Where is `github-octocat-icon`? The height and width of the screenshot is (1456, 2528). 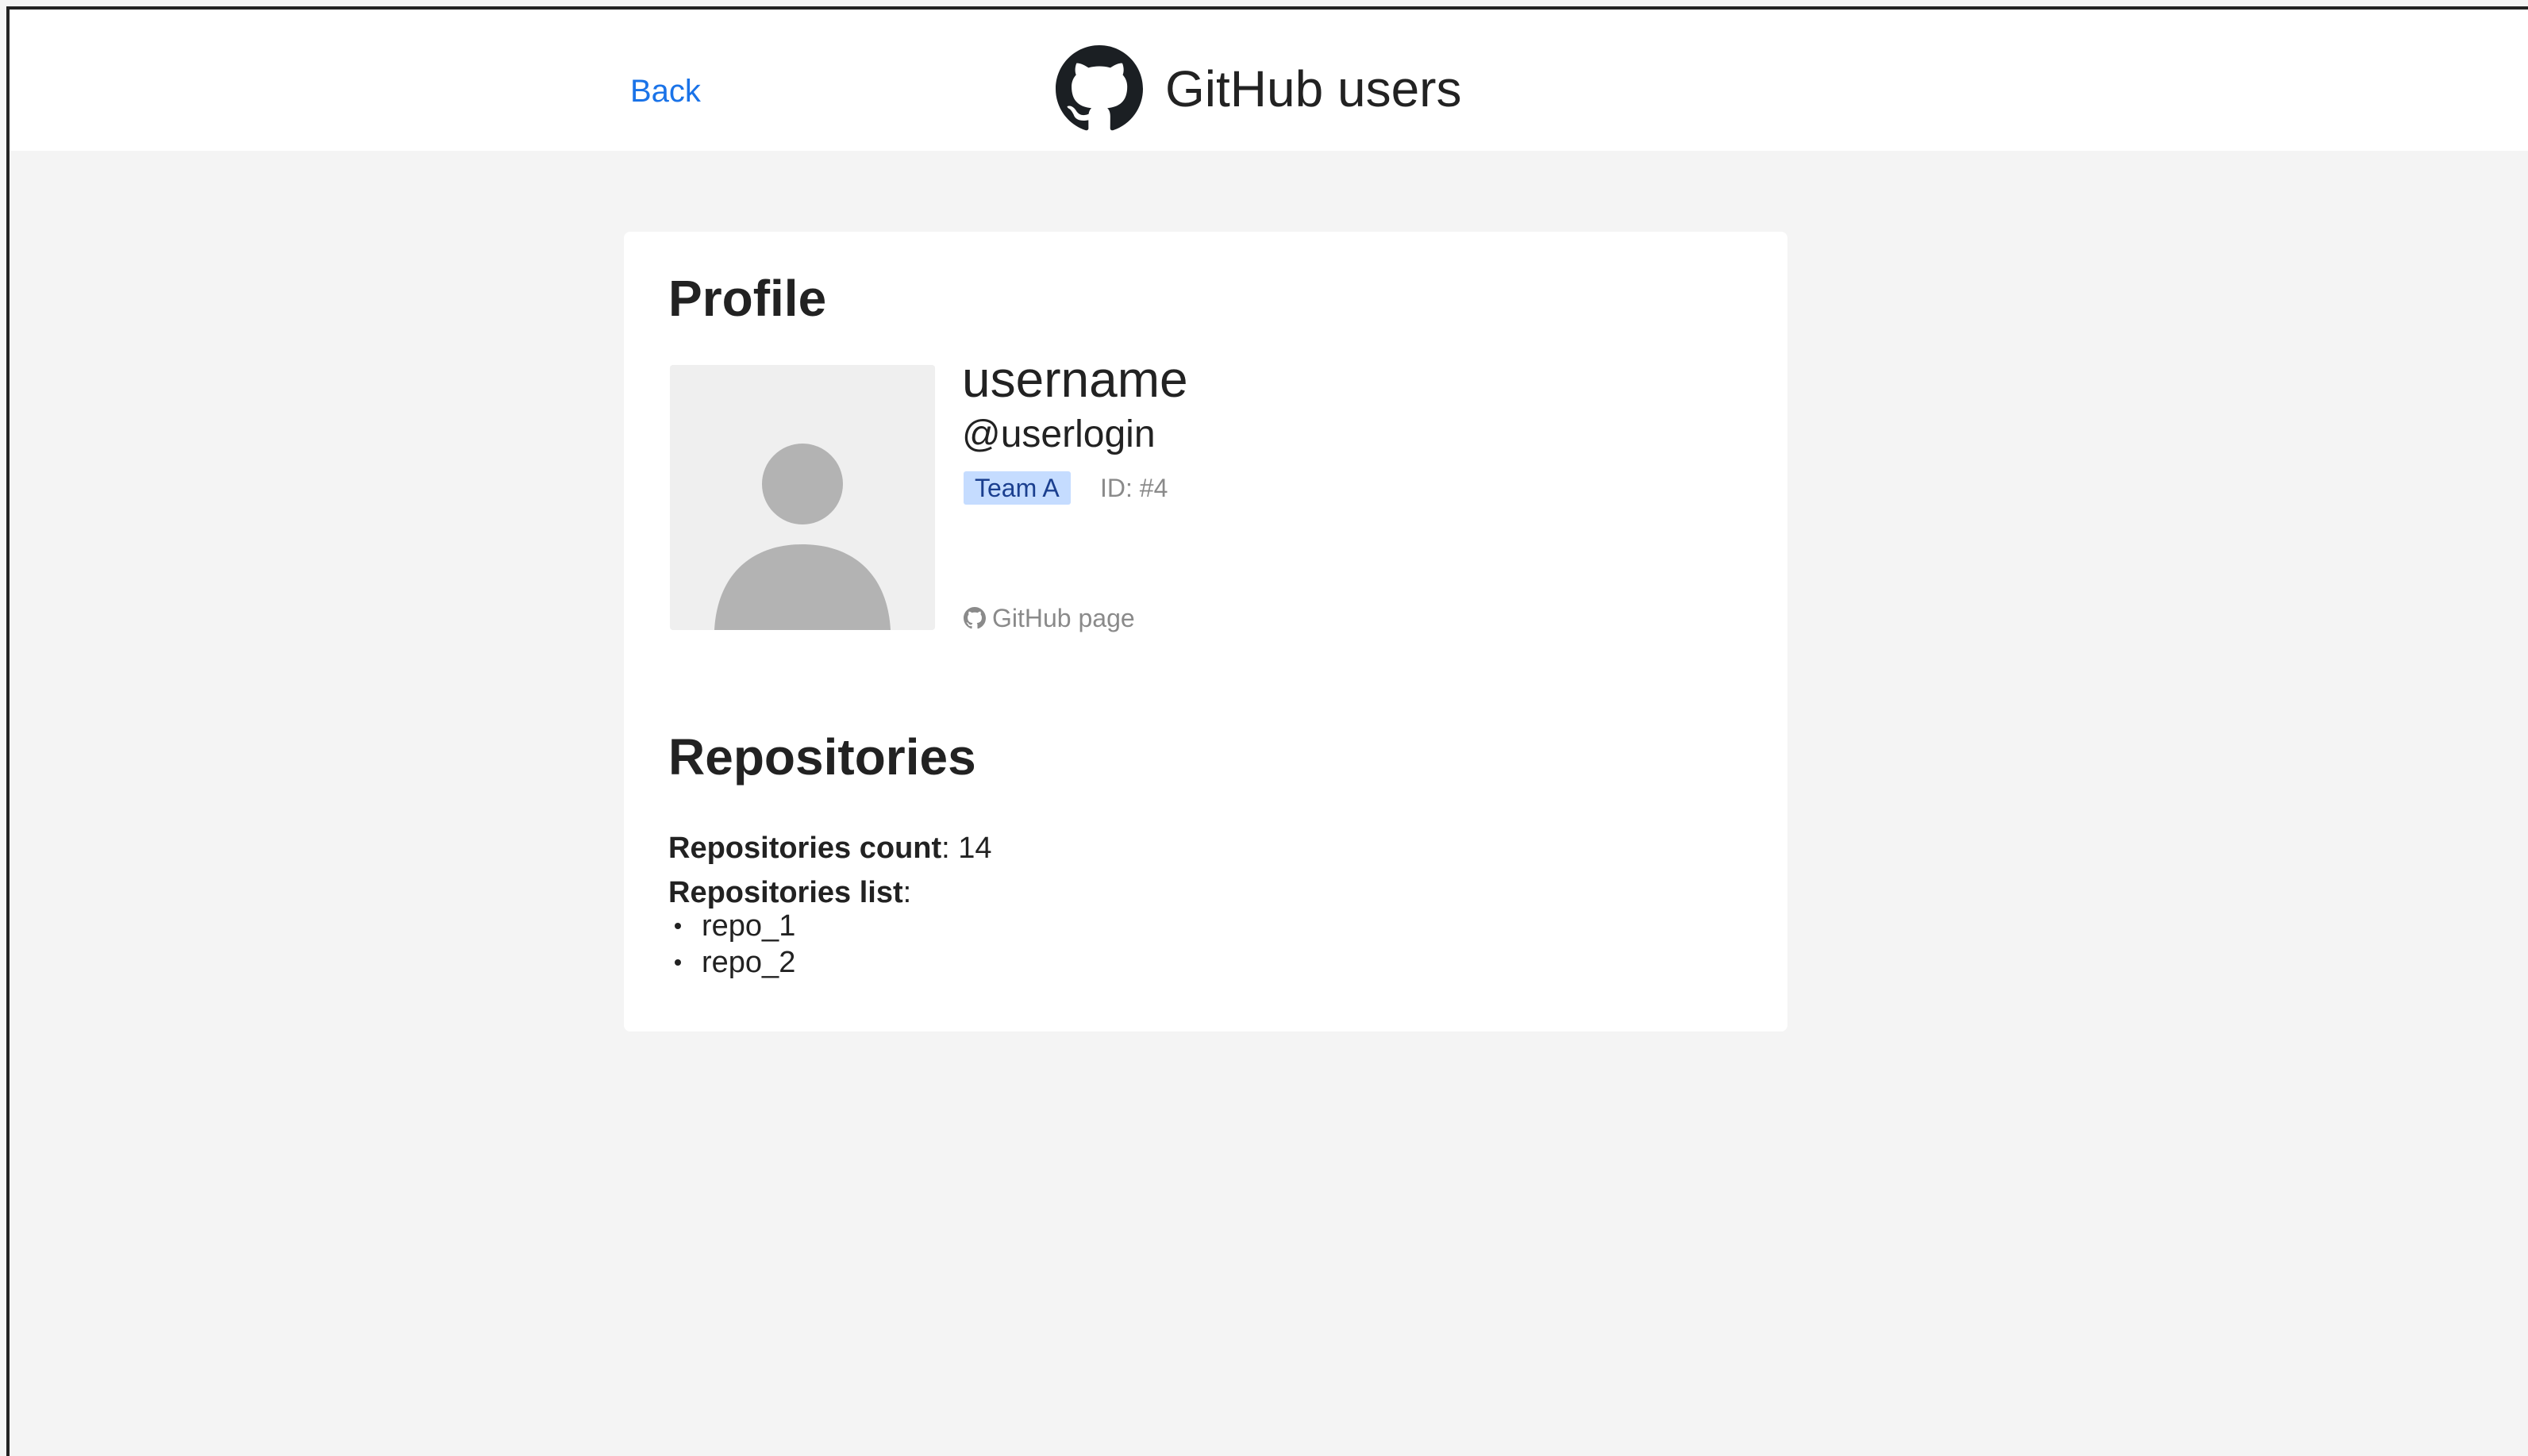 github-octocat-icon is located at coordinates (1099, 89).